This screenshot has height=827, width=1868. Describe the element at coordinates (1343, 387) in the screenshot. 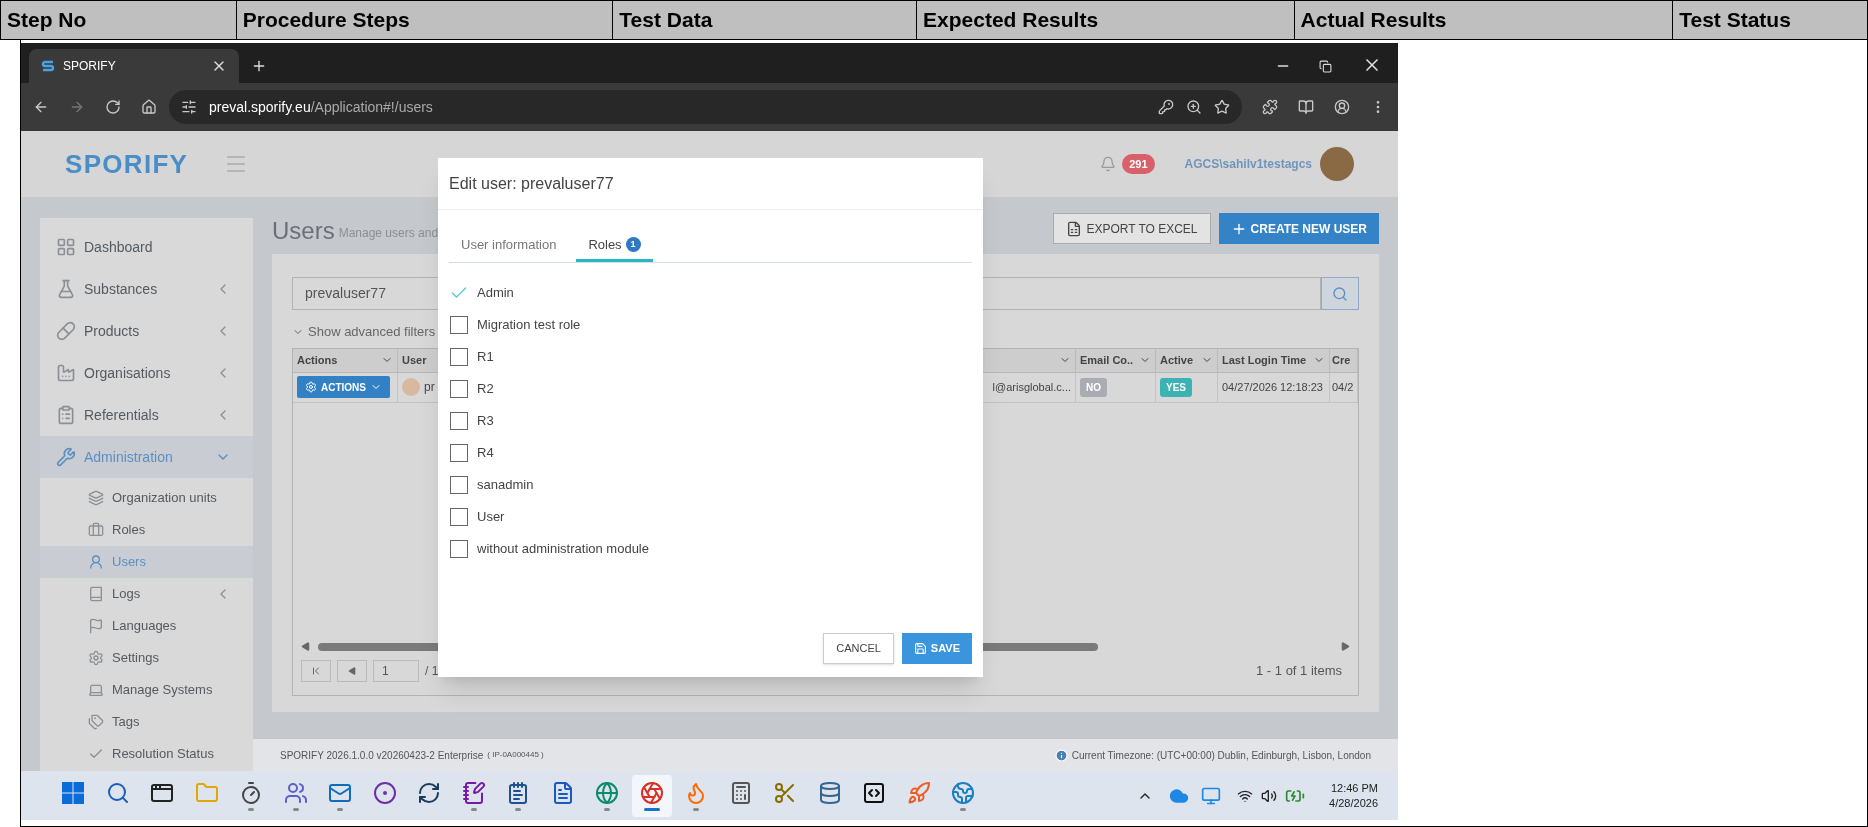

I see `table-cell-text: 04/2` at that location.